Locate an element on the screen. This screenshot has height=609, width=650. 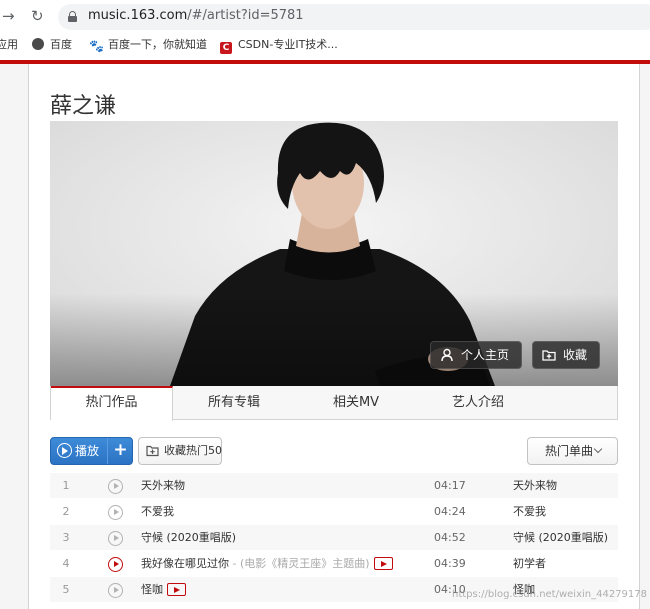
collect-hot-50-button: 收藏热门50 is located at coordinates (180, 451).